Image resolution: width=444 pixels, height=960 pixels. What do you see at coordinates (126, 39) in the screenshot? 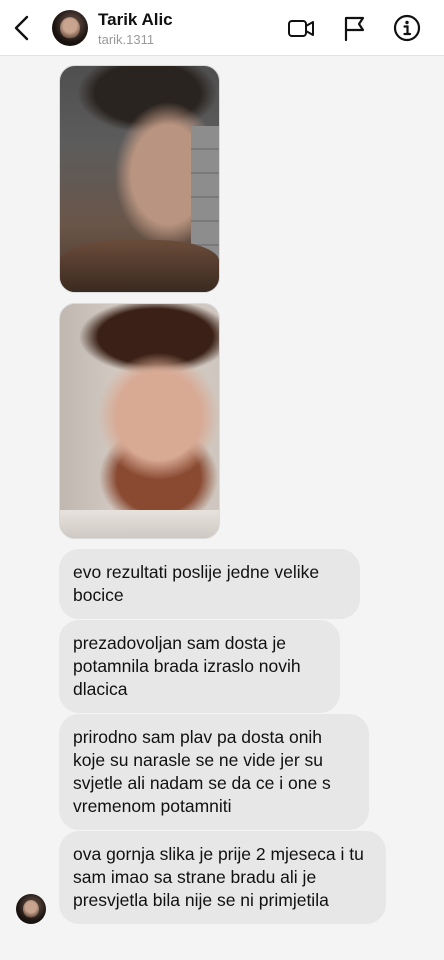
I see `contact-username: tarik.1311` at bounding box center [126, 39].